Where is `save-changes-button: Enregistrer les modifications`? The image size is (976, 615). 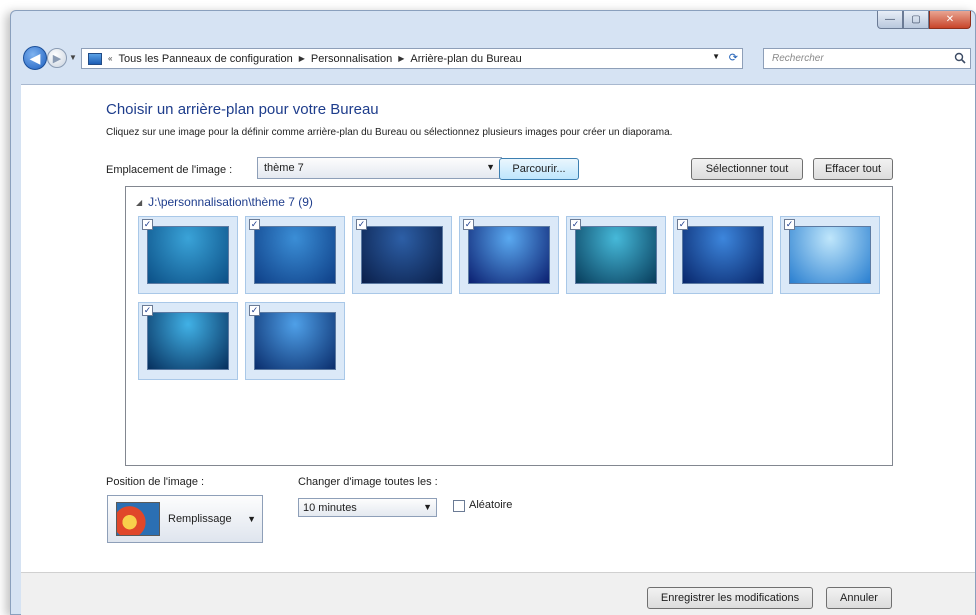 save-changes-button: Enregistrer les modifications is located at coordinates (730, 598).